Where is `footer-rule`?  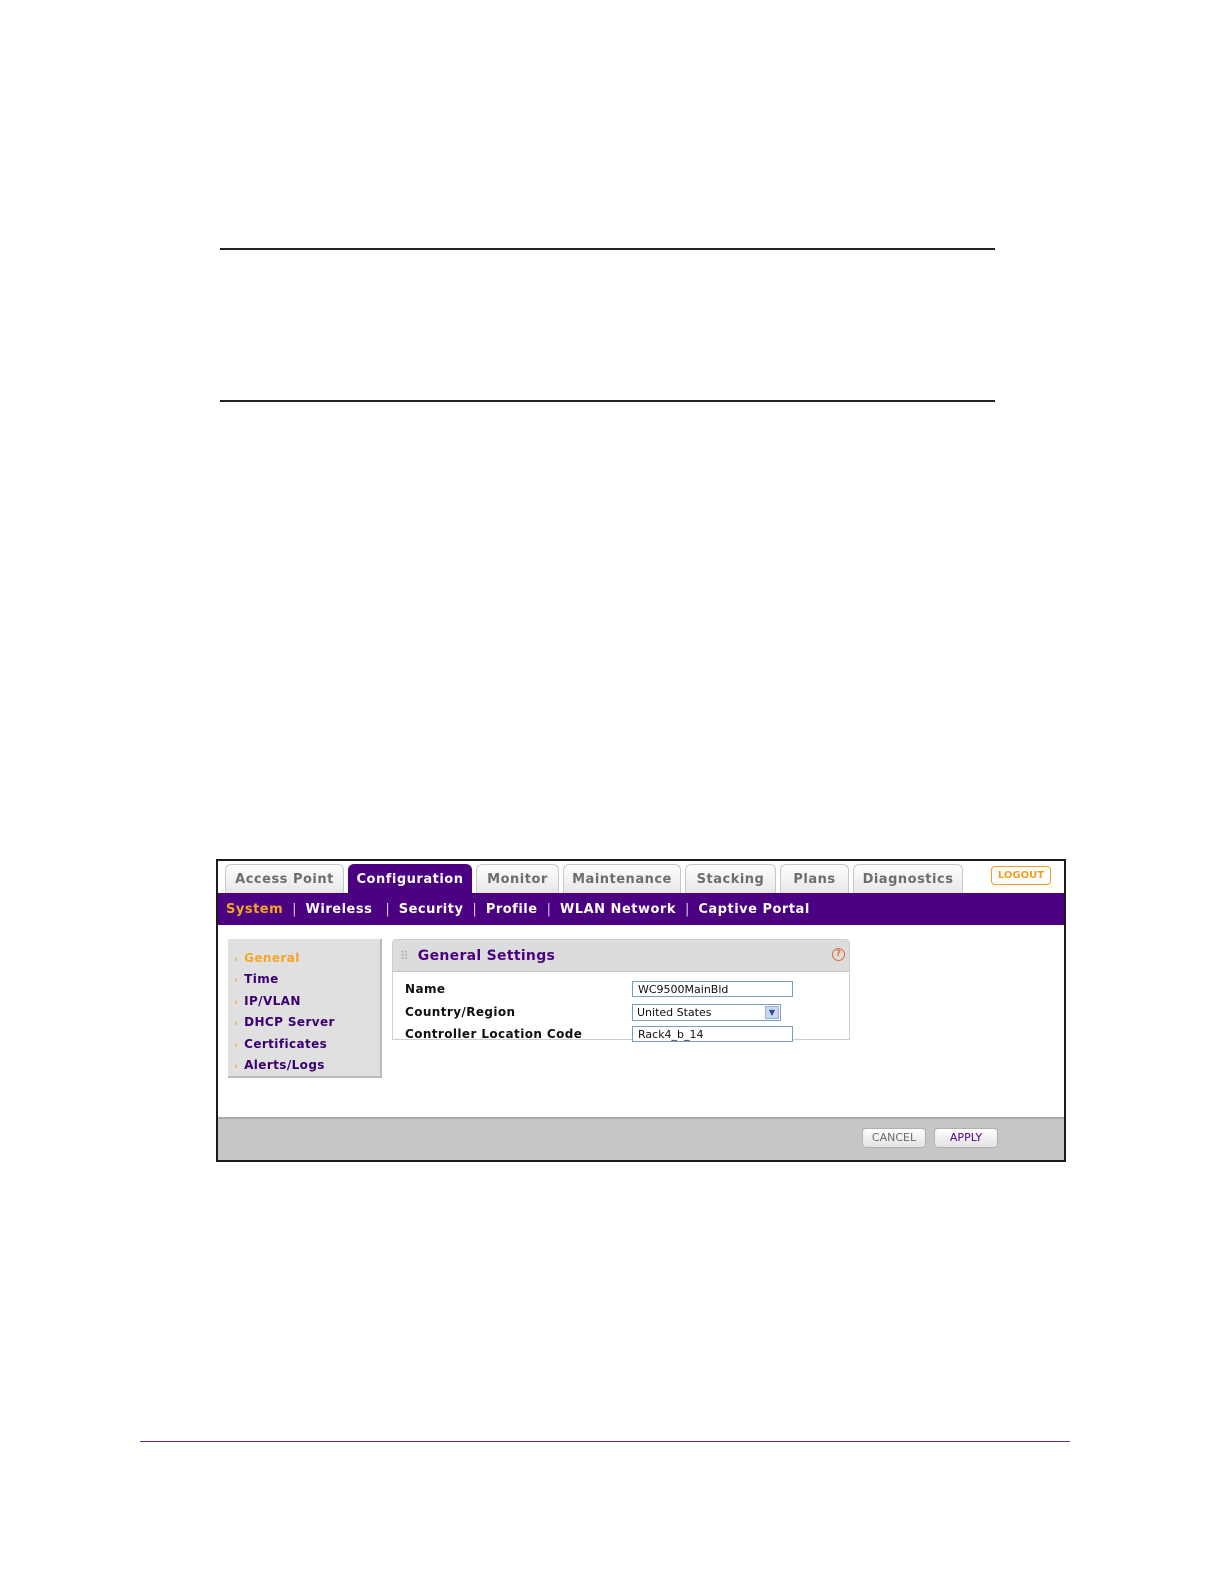
footer-rule is located at coordinates (605, 1441).